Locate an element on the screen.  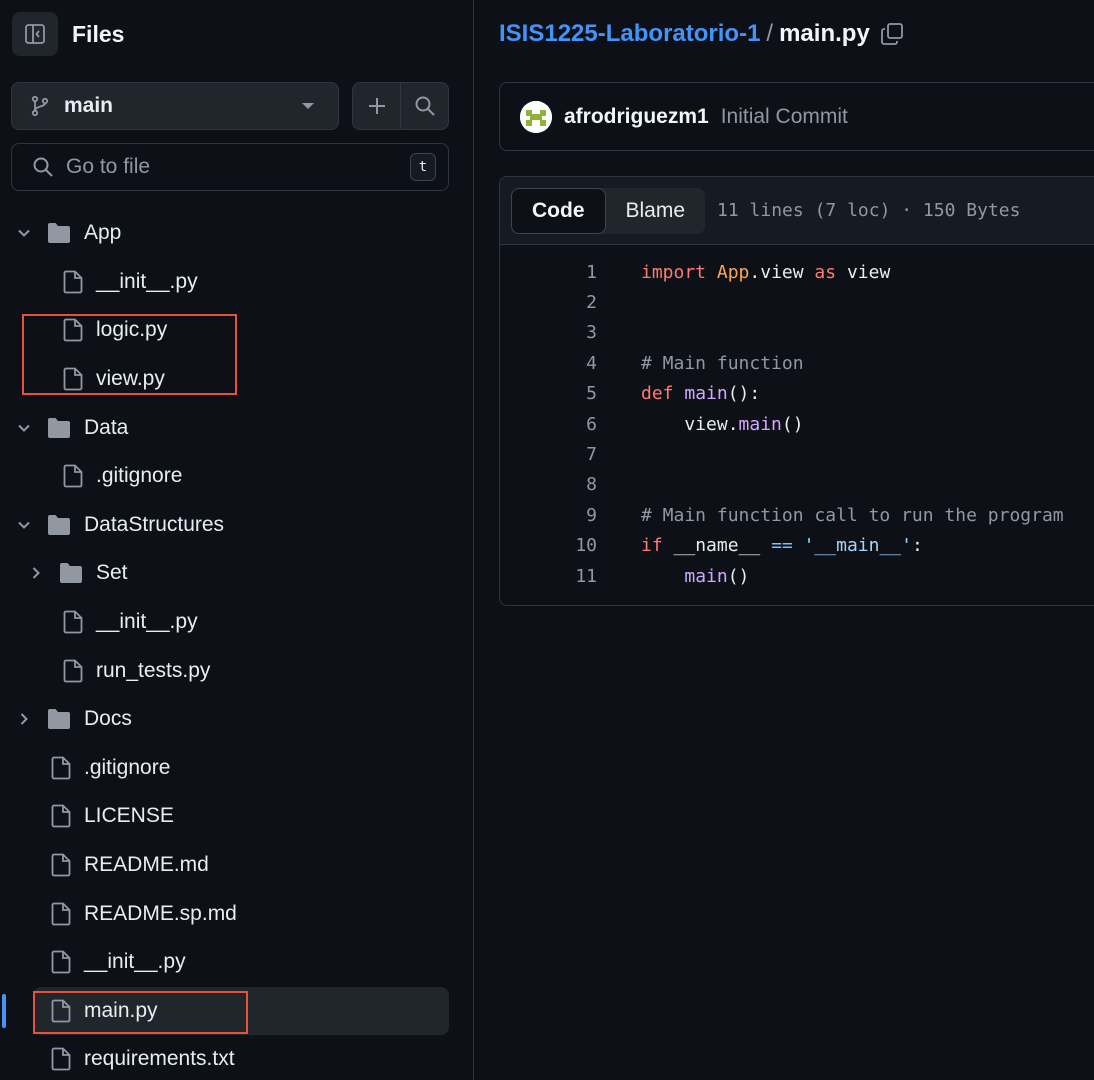
tree-file-row: requirements.txt is located at coordinates (237, 1057).